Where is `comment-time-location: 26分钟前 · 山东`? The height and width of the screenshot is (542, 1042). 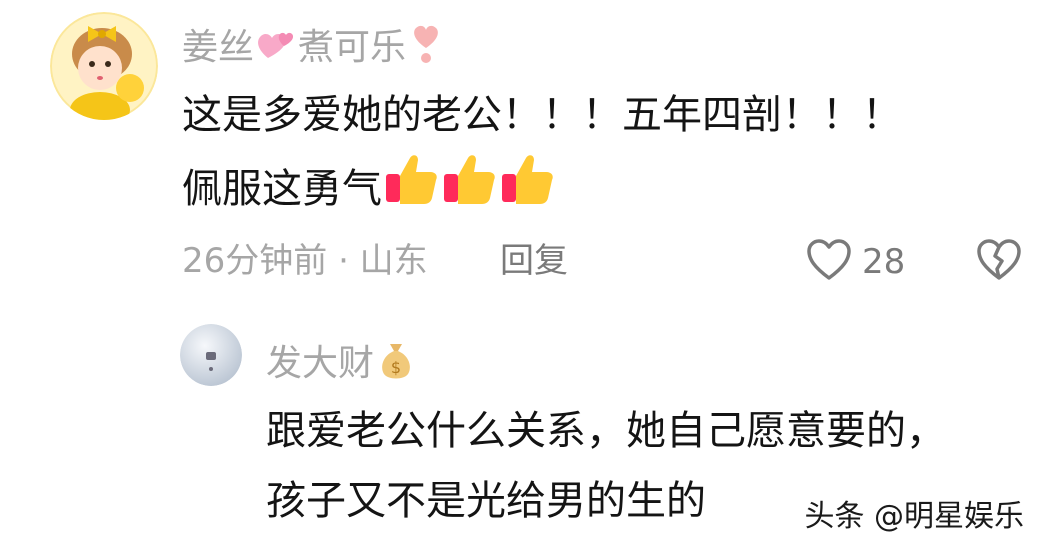 comment-time-location: 26分钟前 · 山东 is located at coordinates (305, 261).